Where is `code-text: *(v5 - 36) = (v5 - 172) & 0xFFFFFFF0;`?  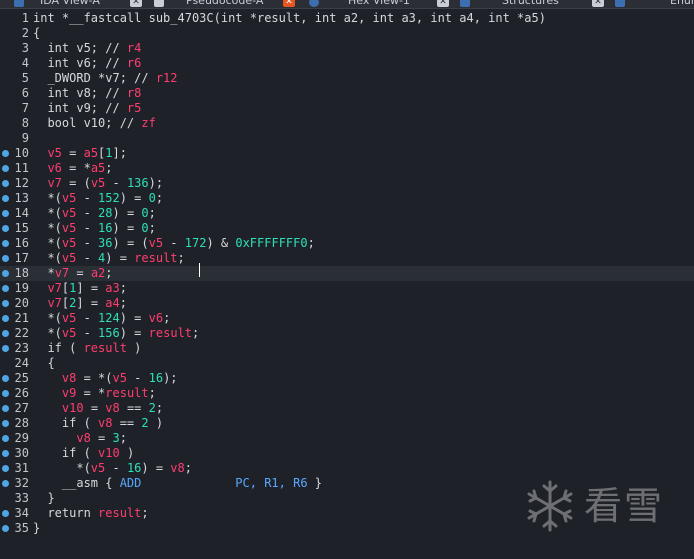 code-text: *(v5 - 36) = (v5 - 172) & 0xFFFFFFF0; is located at coordinates (173, 243).